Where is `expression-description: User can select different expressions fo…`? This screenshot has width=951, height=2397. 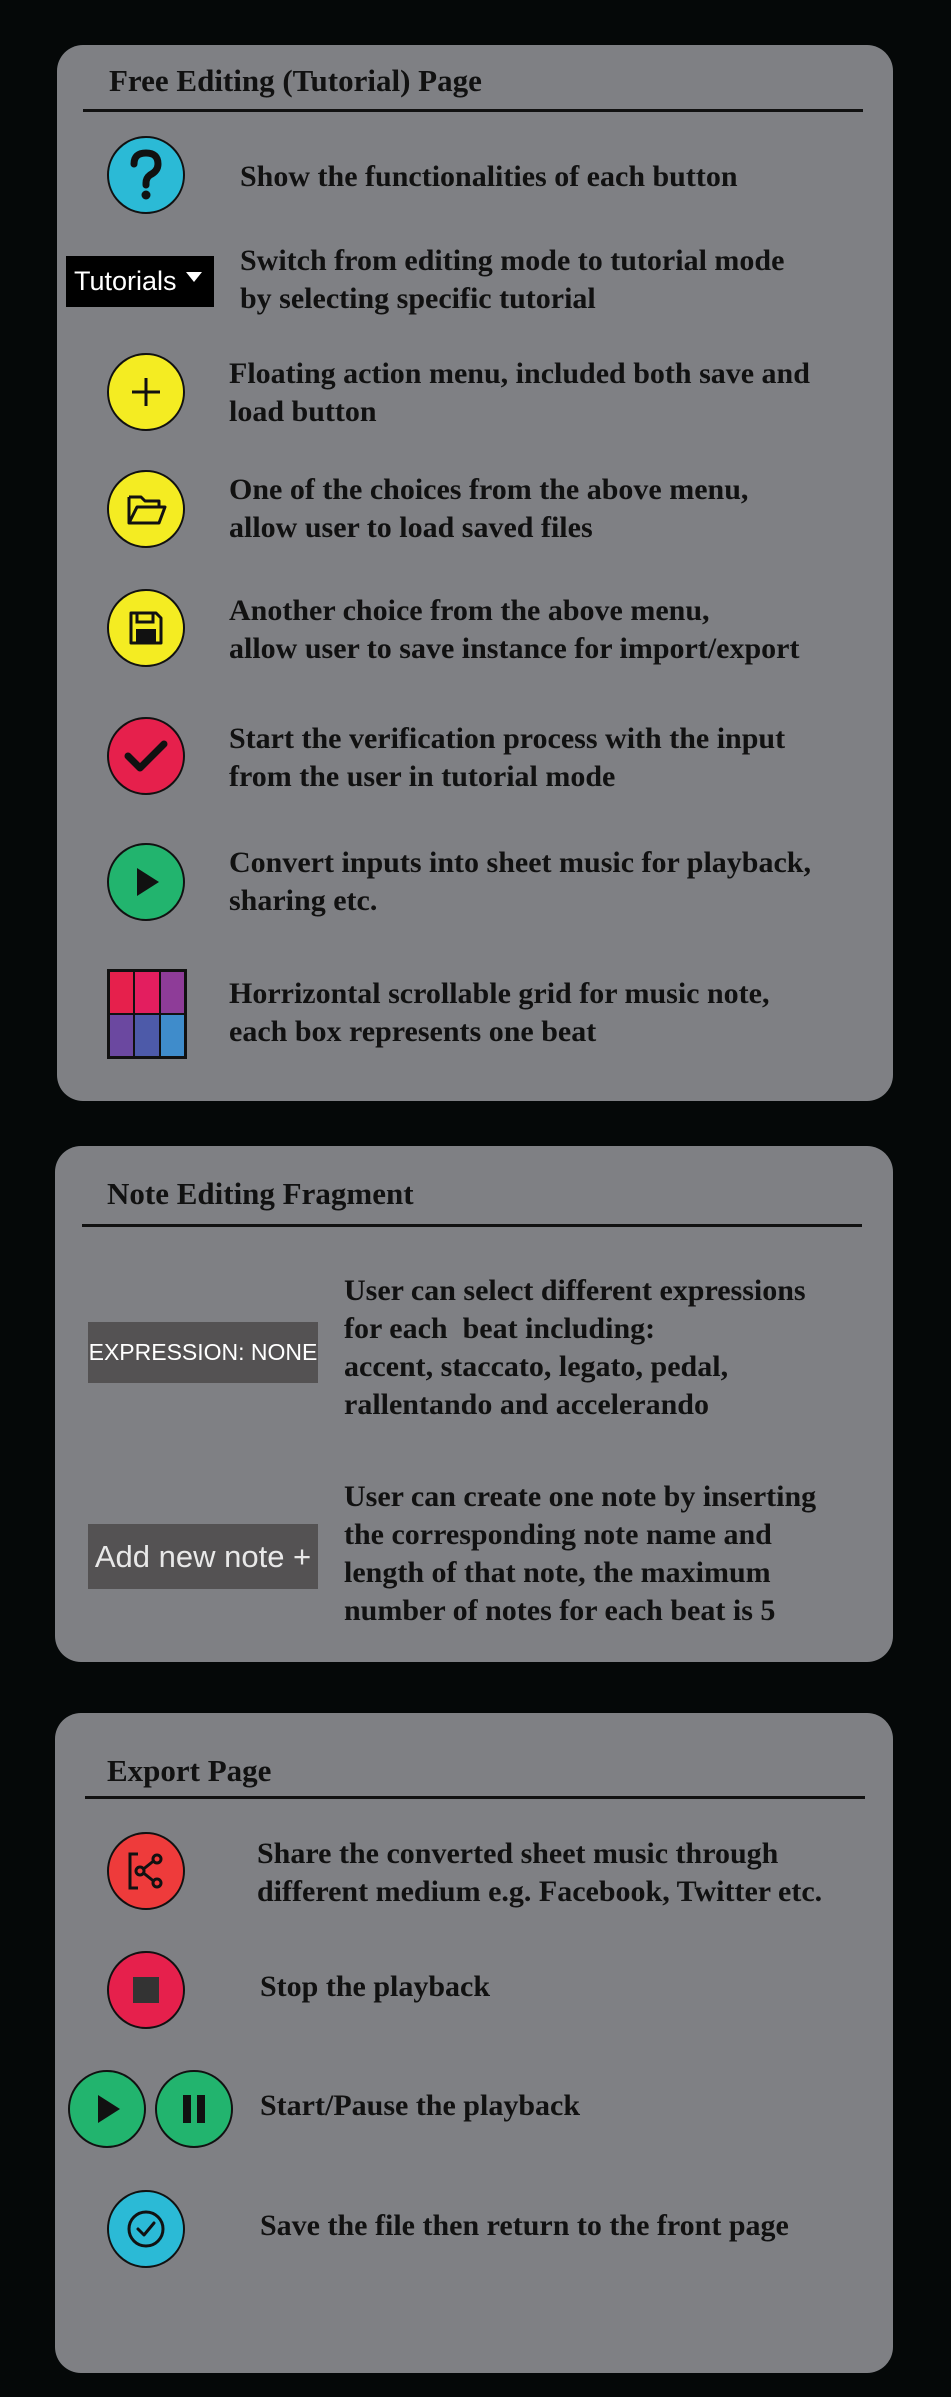
expression-description: User can select different expressions fo… is located at coordinates (575, 1347).